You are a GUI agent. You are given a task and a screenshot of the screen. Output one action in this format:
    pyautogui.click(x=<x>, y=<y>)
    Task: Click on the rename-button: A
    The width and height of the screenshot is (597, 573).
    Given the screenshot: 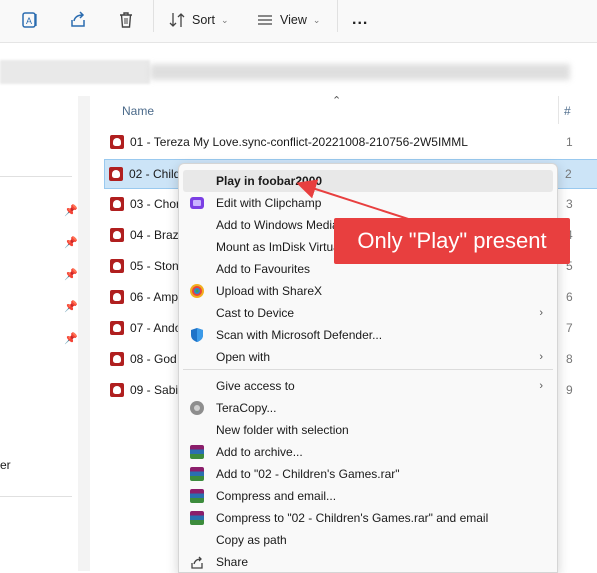 What is the action you would take?
    pyautogui.click(x=30, y=20)
    